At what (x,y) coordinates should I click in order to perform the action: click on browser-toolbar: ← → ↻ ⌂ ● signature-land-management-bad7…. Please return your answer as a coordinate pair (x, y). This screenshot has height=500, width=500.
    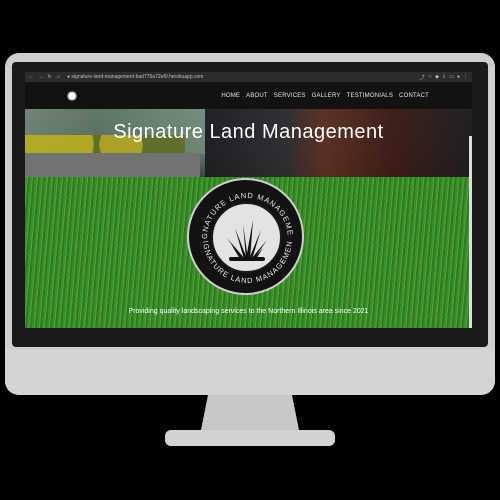
    Looking at the image, I should click on (248, 77).